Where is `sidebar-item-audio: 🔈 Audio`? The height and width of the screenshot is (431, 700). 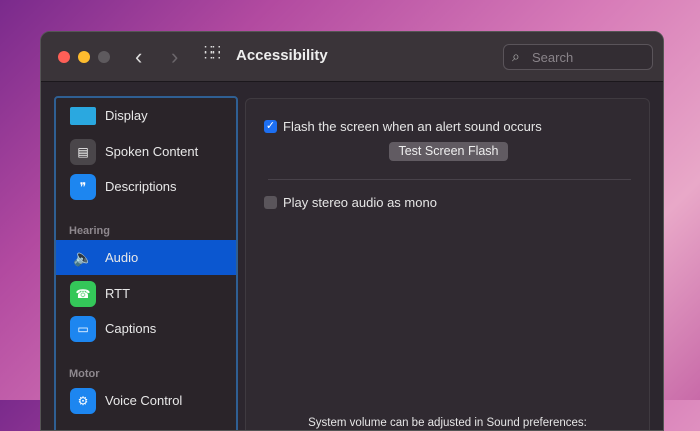 sidebar-item-audio: 🔈 Audio is located at coordinates (146, 257).